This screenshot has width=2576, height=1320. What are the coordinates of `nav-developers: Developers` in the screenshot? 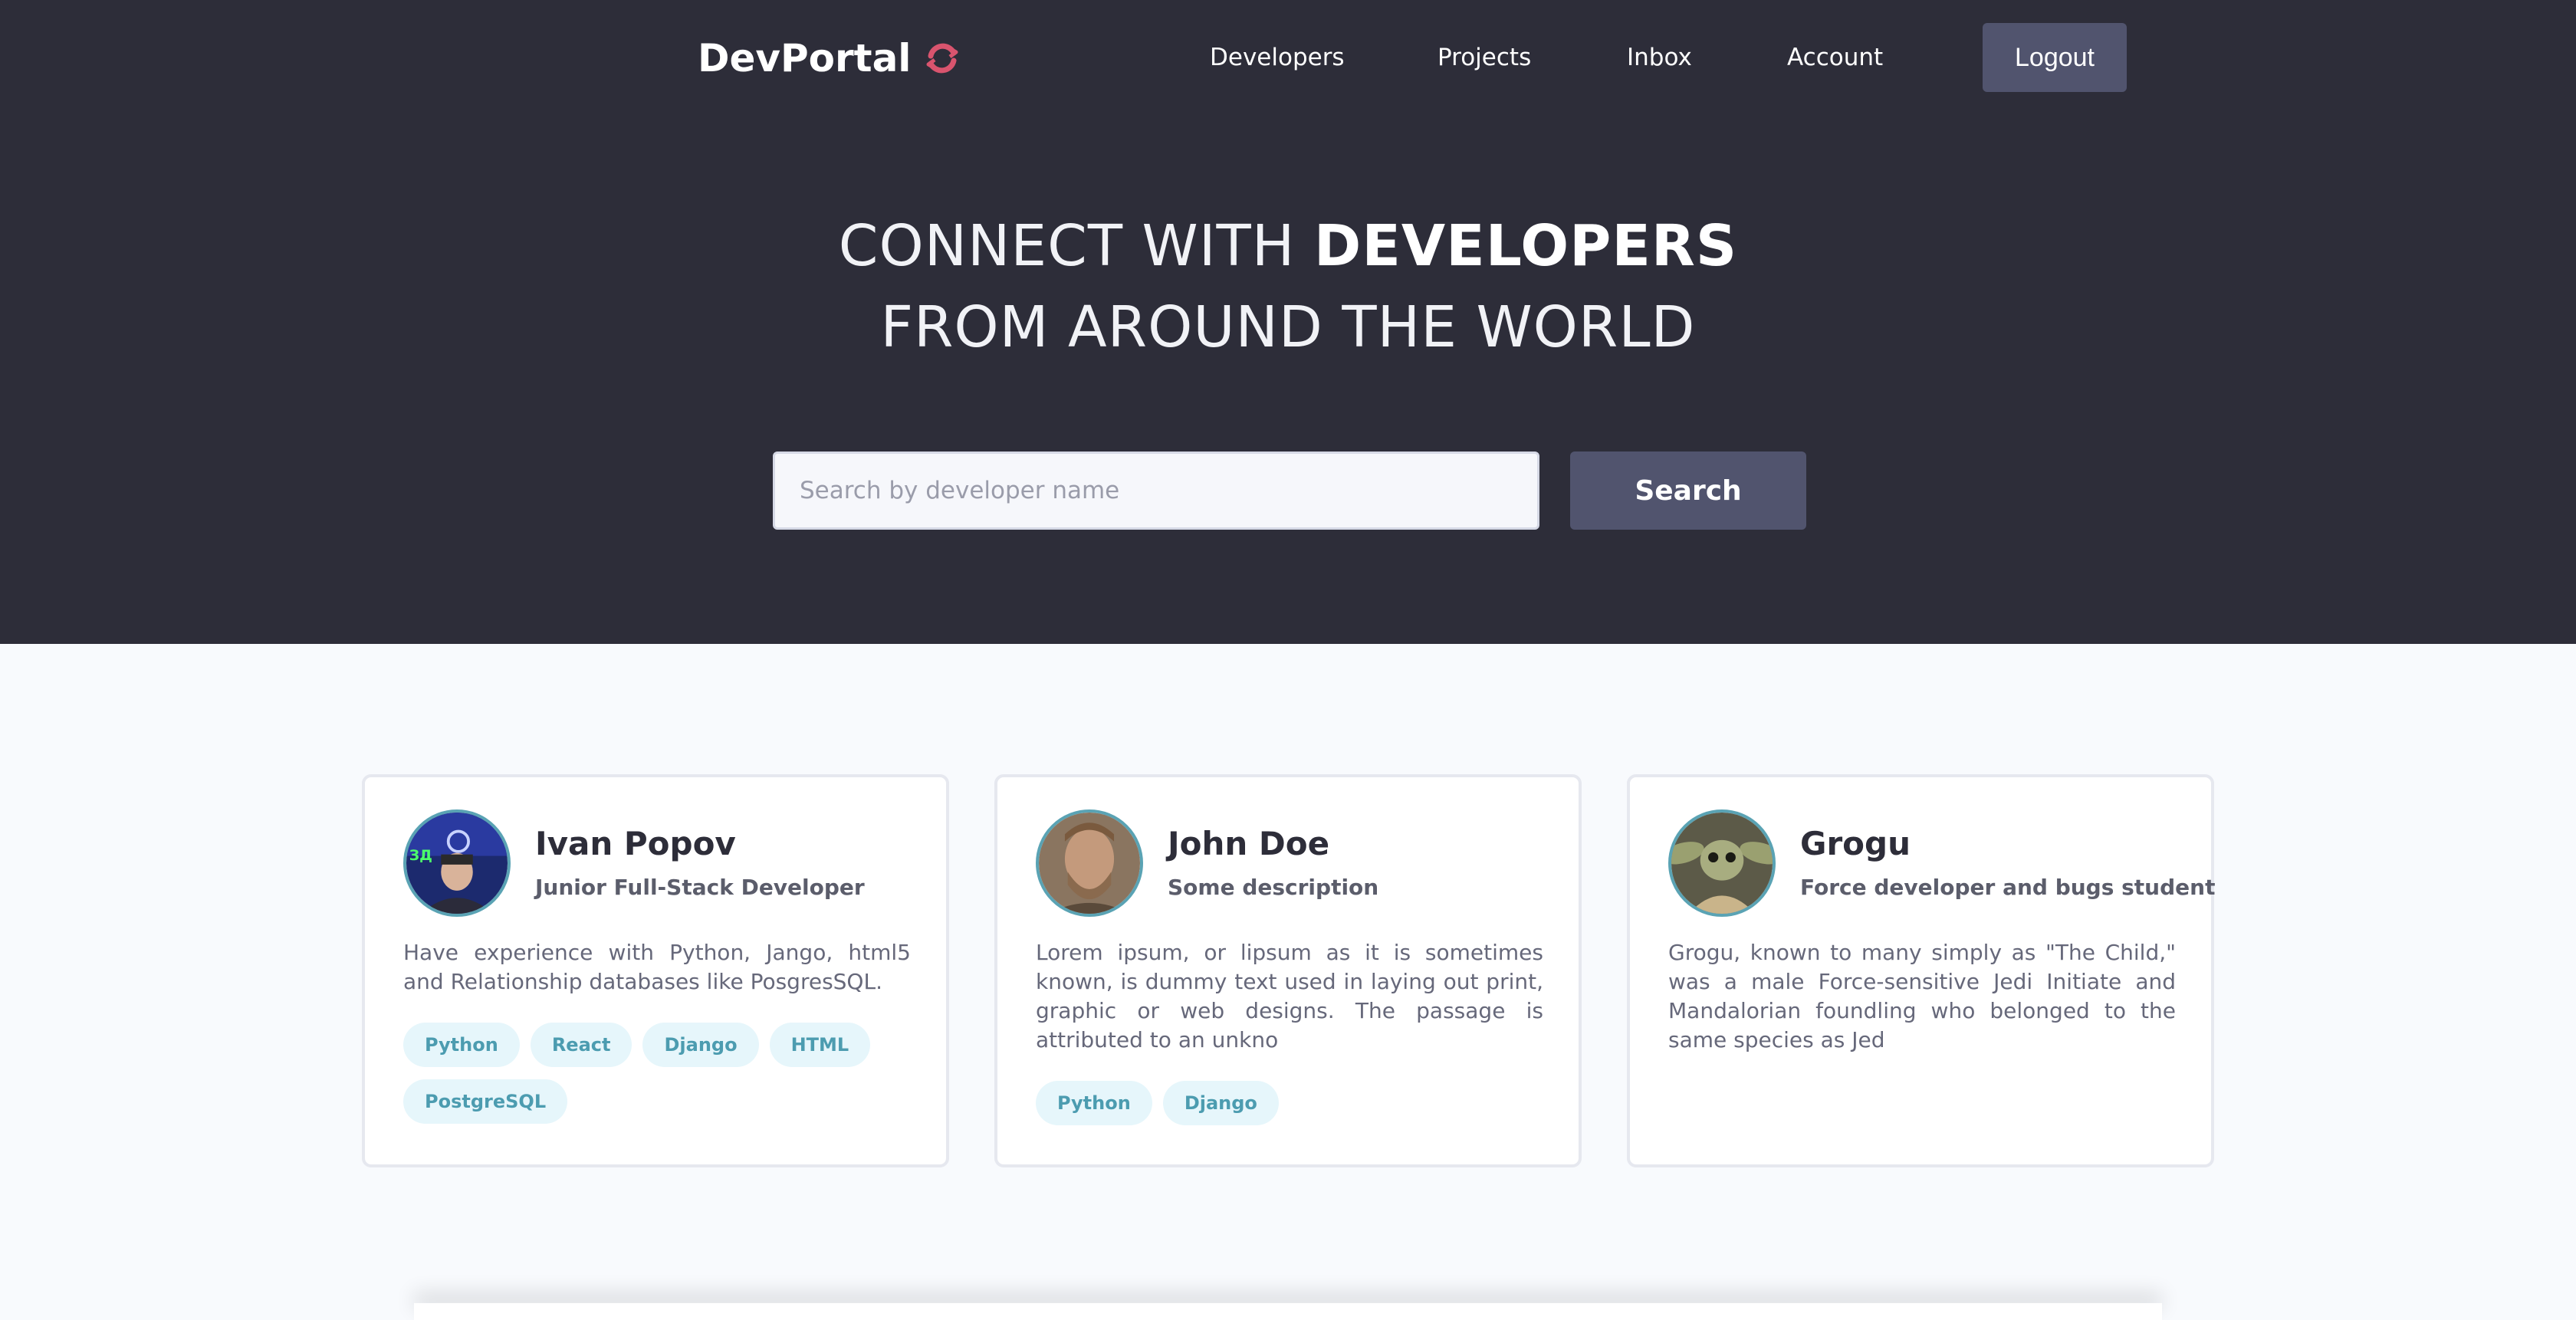 It's located at (1278, 57).